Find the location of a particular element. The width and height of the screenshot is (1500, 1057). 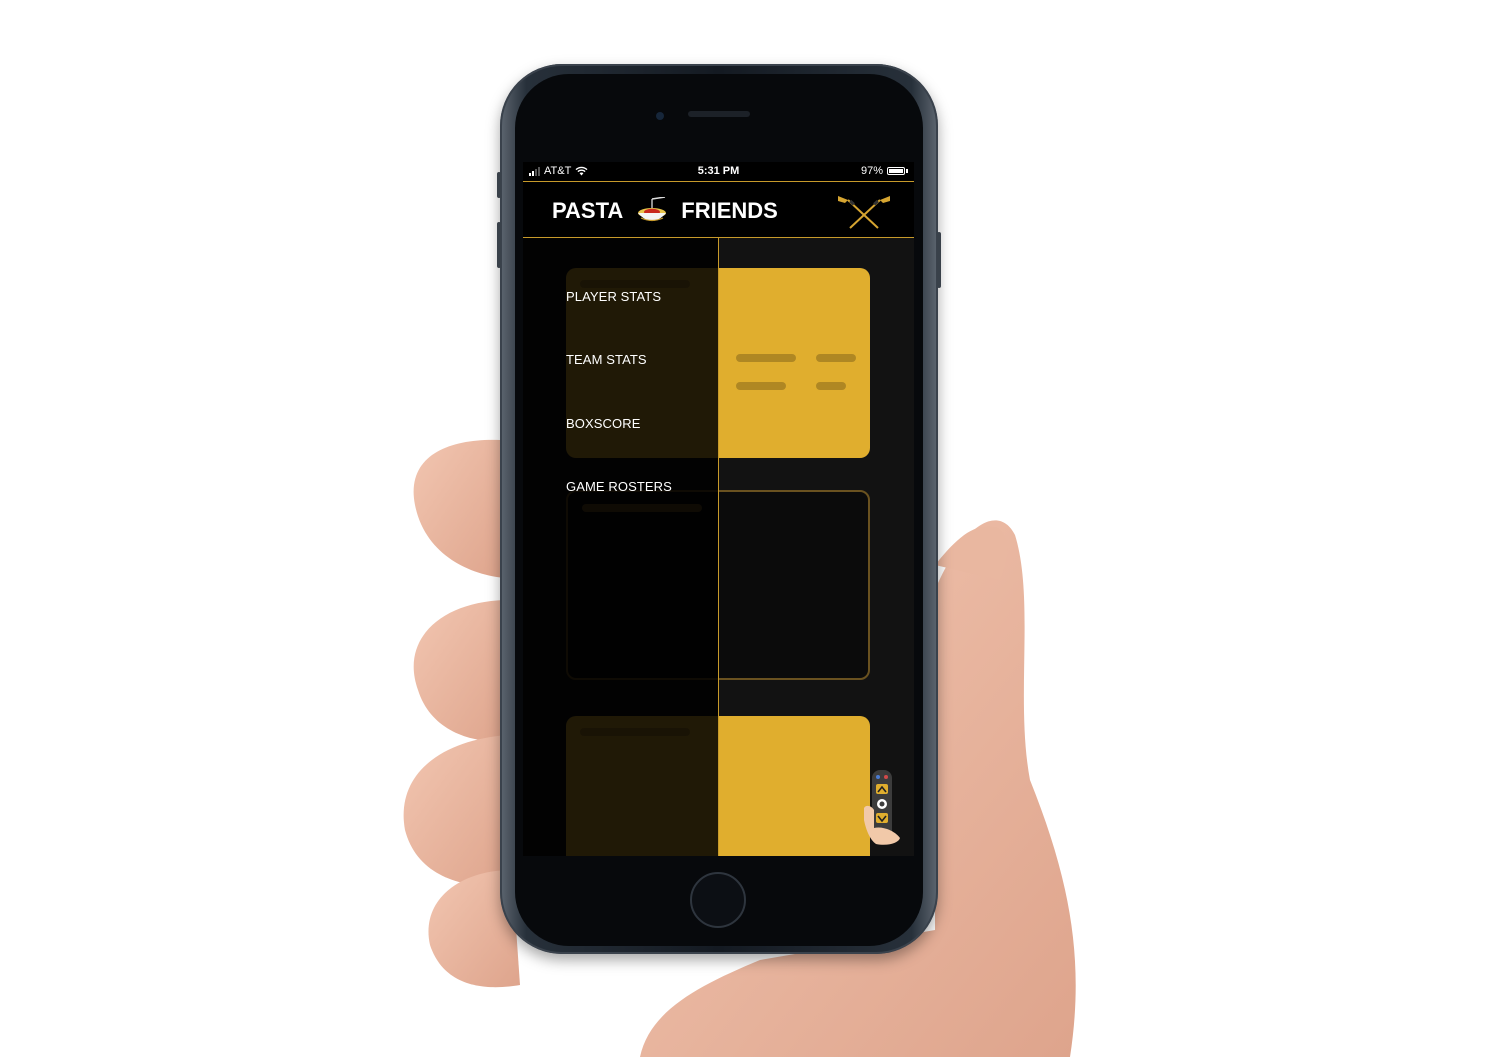

front-camera is located at coordinates (660, 116).